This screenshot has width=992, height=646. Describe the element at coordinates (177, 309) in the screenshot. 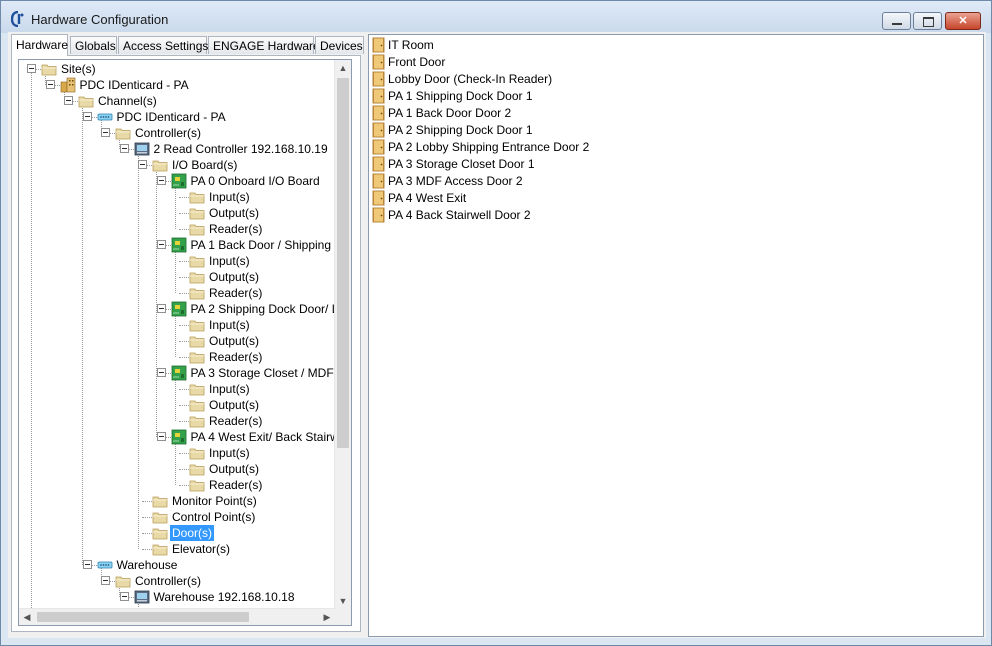

I see `tree-node: PA 2 Shipping Dock Door/ Lob` at that location.